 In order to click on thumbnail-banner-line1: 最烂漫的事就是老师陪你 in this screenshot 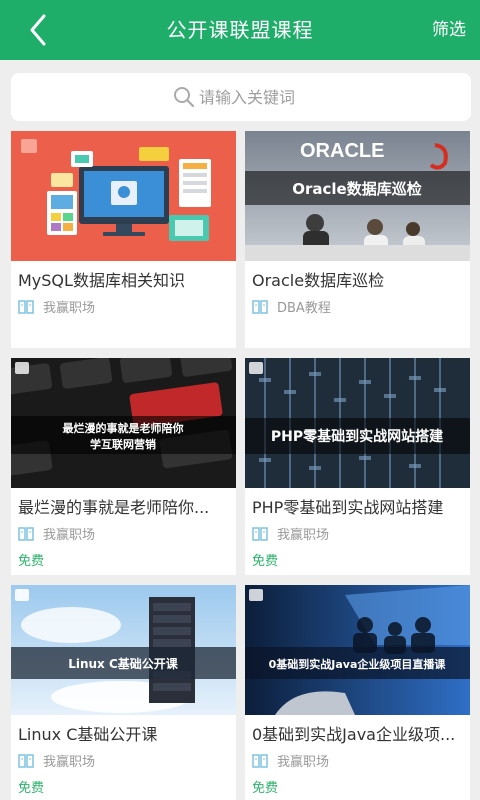, I will do `click(123, 428)`.